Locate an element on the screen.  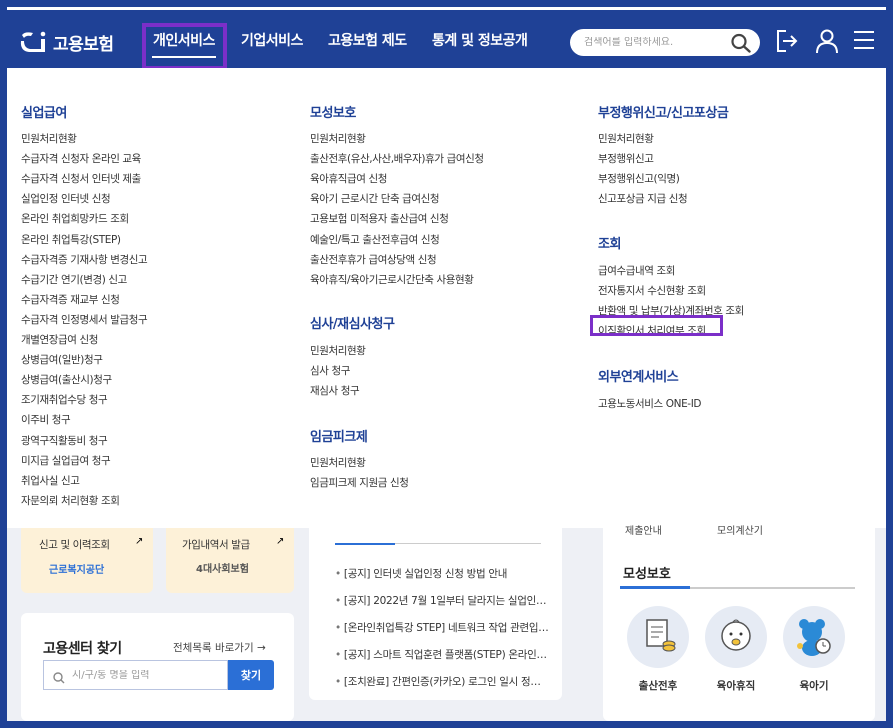
notice-item: • [공지] 인터넷 실업인정 신청 방법 안내 is located at coordinates (421, 573).